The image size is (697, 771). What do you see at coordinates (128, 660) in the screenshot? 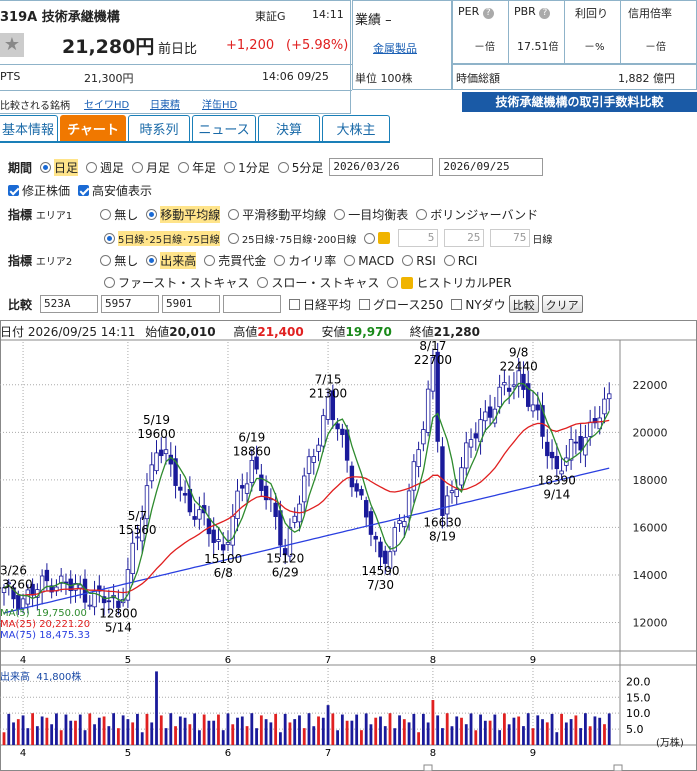
I see `x-tick-label: 5` at bounding box center [128, 660].